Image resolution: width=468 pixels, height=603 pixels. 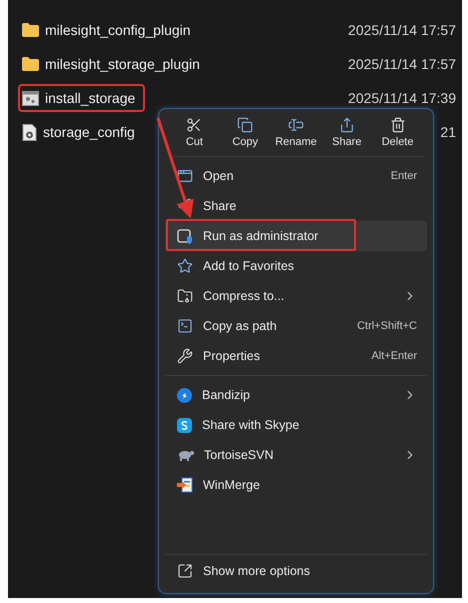 What do you see at coordinates (346, 125) in the screenshot?
I see `share-icon` at bounding box center [346, 125].